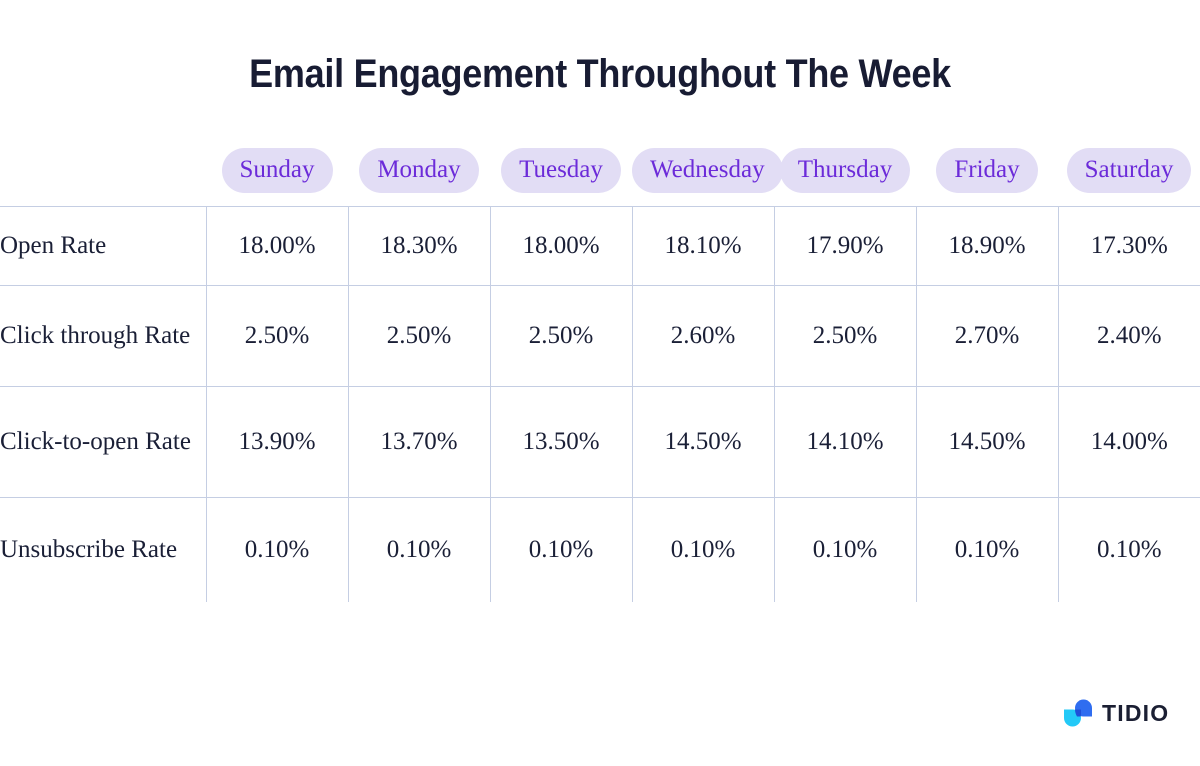 The height and width of the screenshot is (766, 1200). Describe the element at coordinates (703, 549) in the screenshot. I see `cell-unsubscribe-rate-wednesday: 0.10%` at that location.